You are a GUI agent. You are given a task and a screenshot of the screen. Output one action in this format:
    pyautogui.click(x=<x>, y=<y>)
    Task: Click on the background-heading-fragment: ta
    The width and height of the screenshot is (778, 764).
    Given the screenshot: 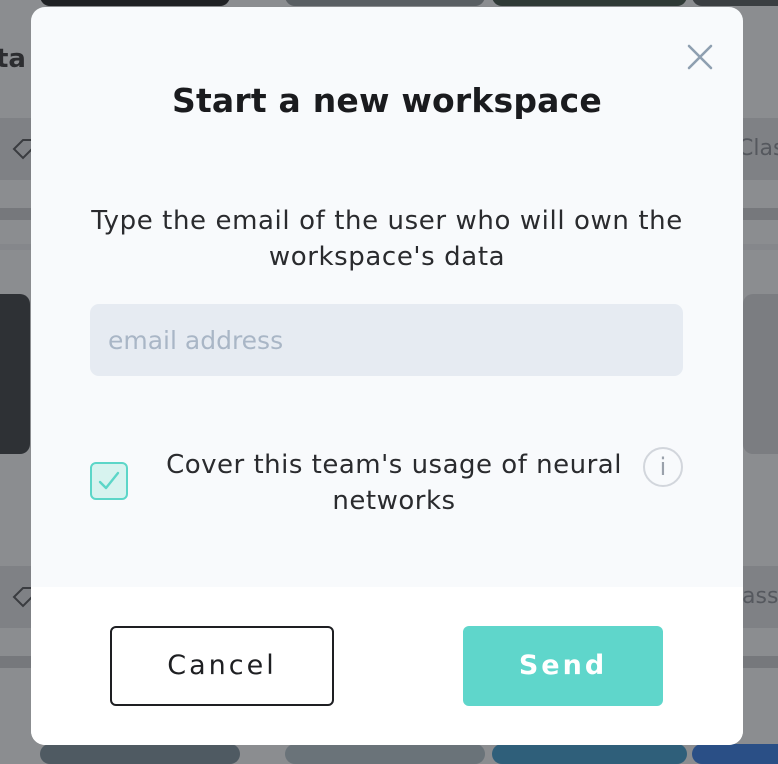 What is the action you would take?
    pyautogui.click(x=13, y=59)
    